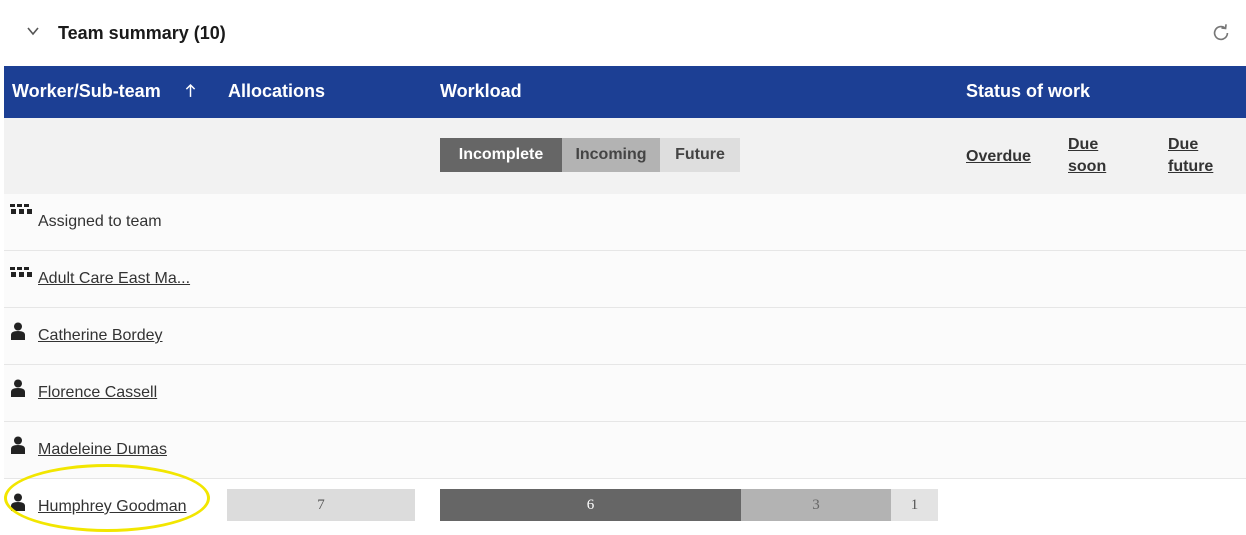 The height and width of the screenshot is (535, 1246). Describe the element at coordinates (700, 155) in the screenshot. I see `filter-future: Future` at that location.